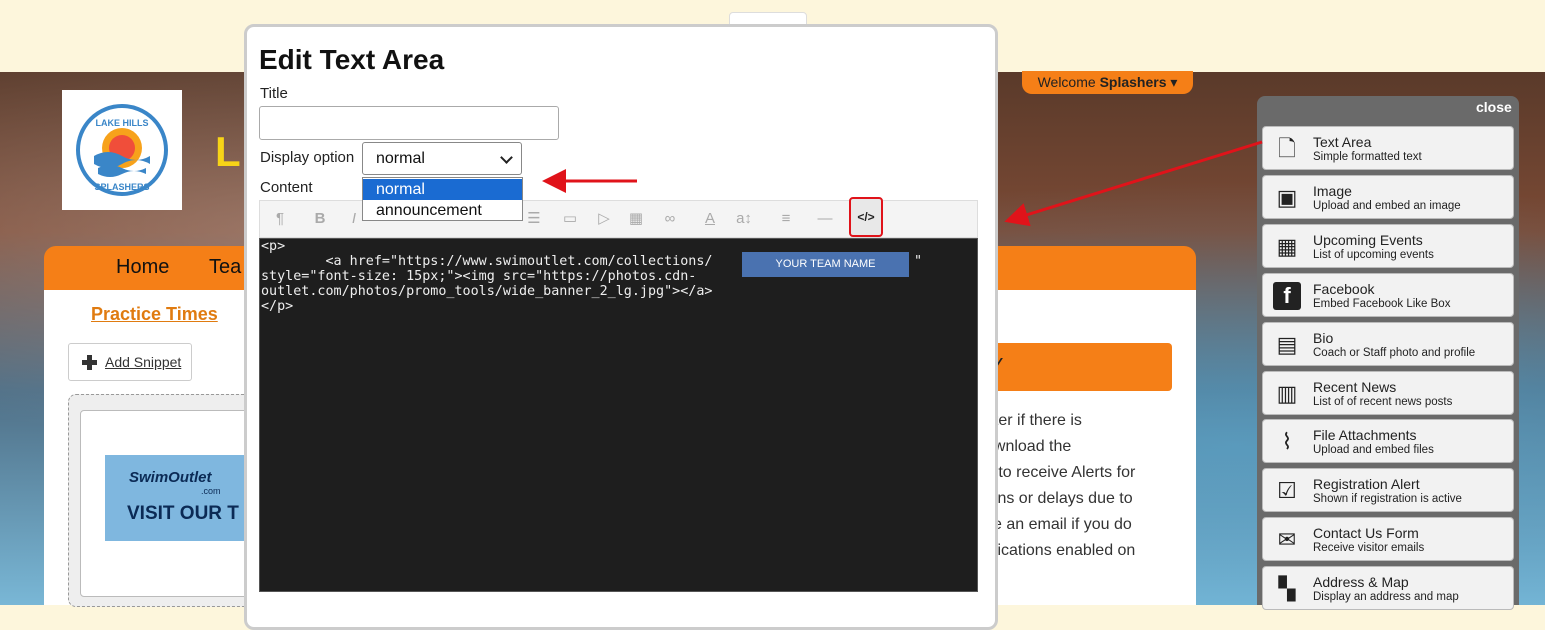  I want to click on annotation-arrows, so click(902, 183).